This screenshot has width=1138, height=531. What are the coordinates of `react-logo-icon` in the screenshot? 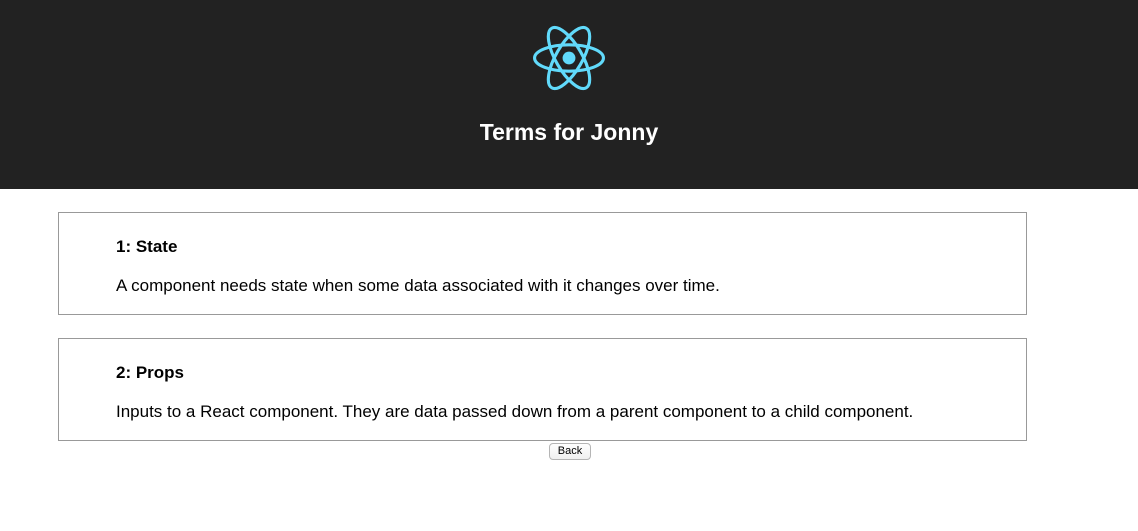 It's located at (569, 58).